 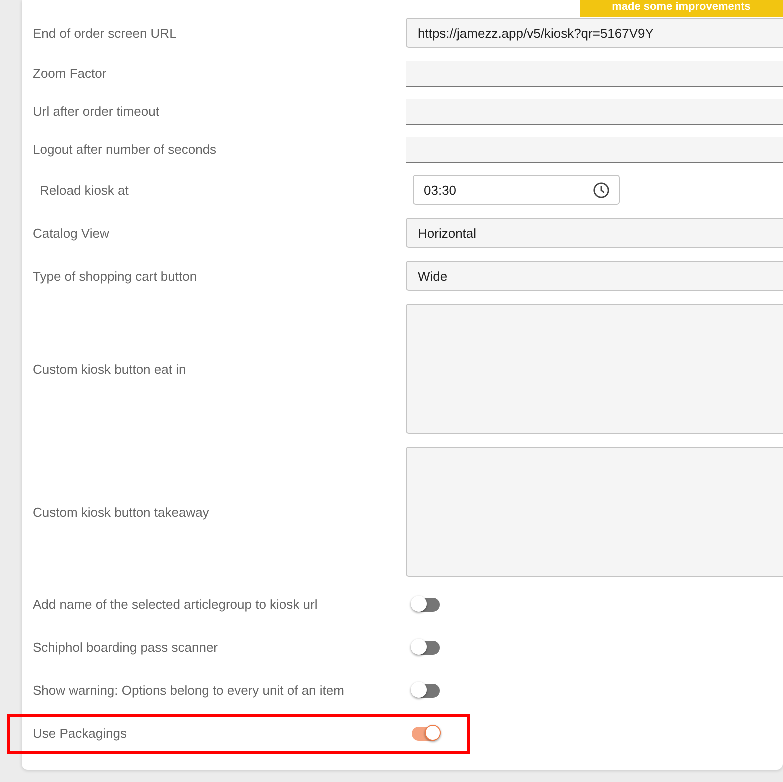 I want to click on setting-label: Url after order timeout, so click(x=96, y=111).